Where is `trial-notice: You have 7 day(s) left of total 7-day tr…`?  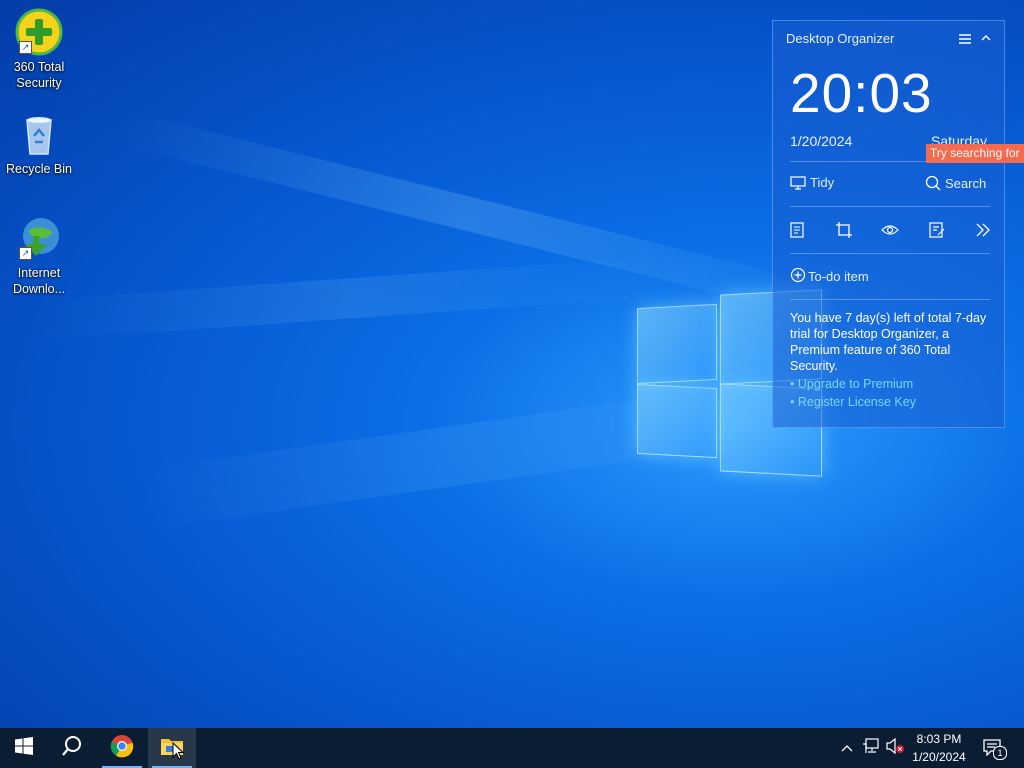 trial-notice: You have 7 day(s) left of total 7-day tr… is located at coordinates (890, 360).